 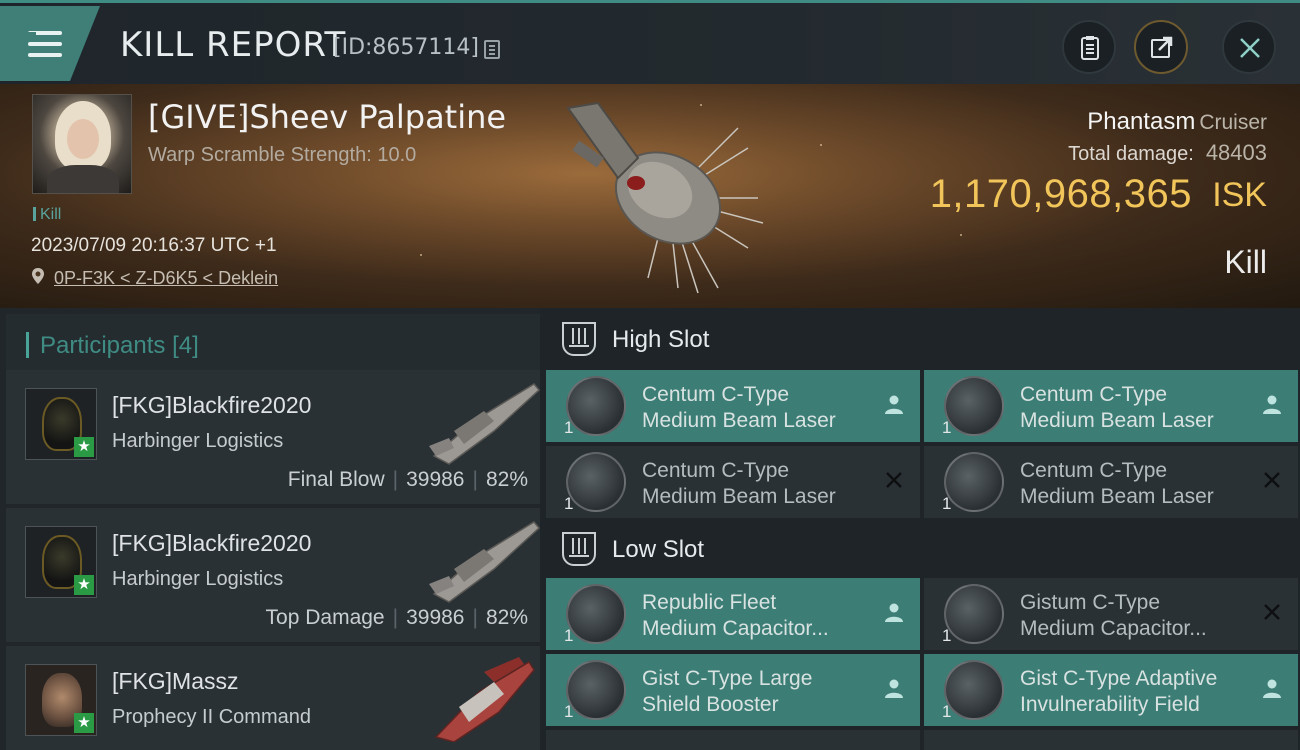 I want to click on participants-count: [4], so click(x=185, y=345).